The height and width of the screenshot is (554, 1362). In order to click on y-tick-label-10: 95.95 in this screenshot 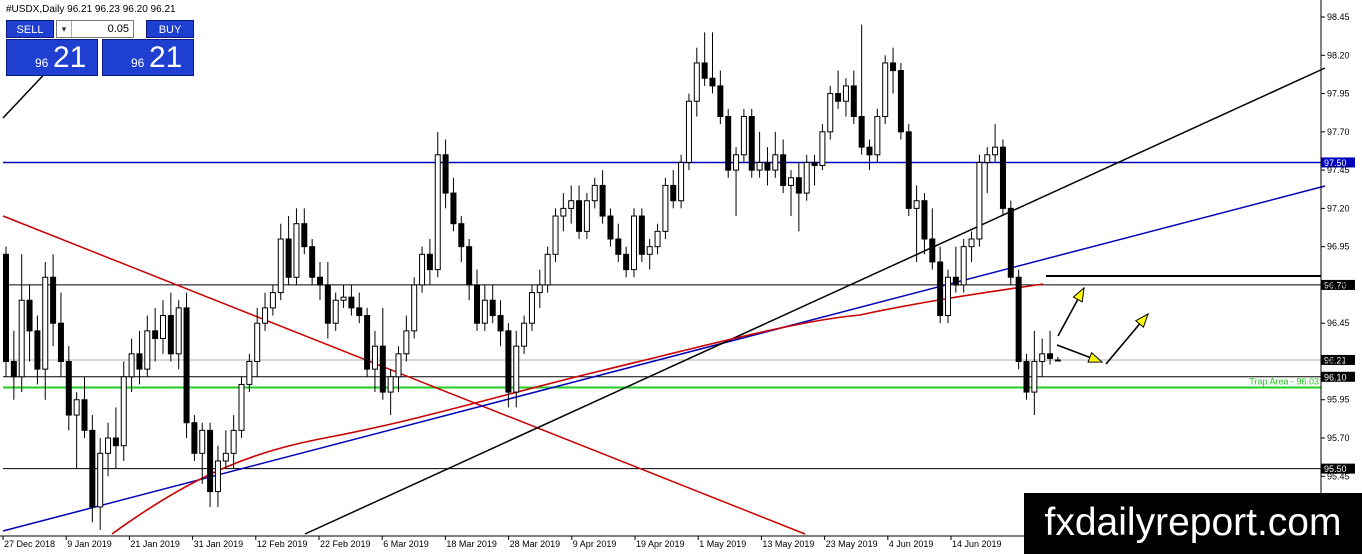, I will do `click(1338, 400)`.